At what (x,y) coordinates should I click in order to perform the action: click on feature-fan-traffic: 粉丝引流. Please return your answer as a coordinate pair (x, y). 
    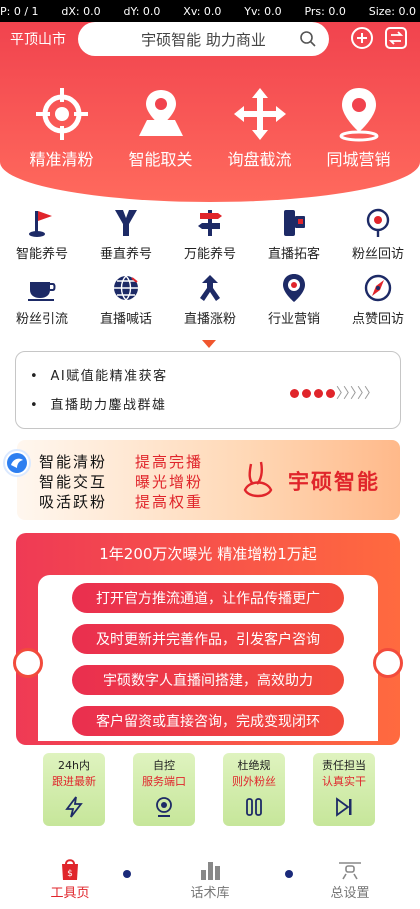
    Looking at the image, I should click on (42, 299).